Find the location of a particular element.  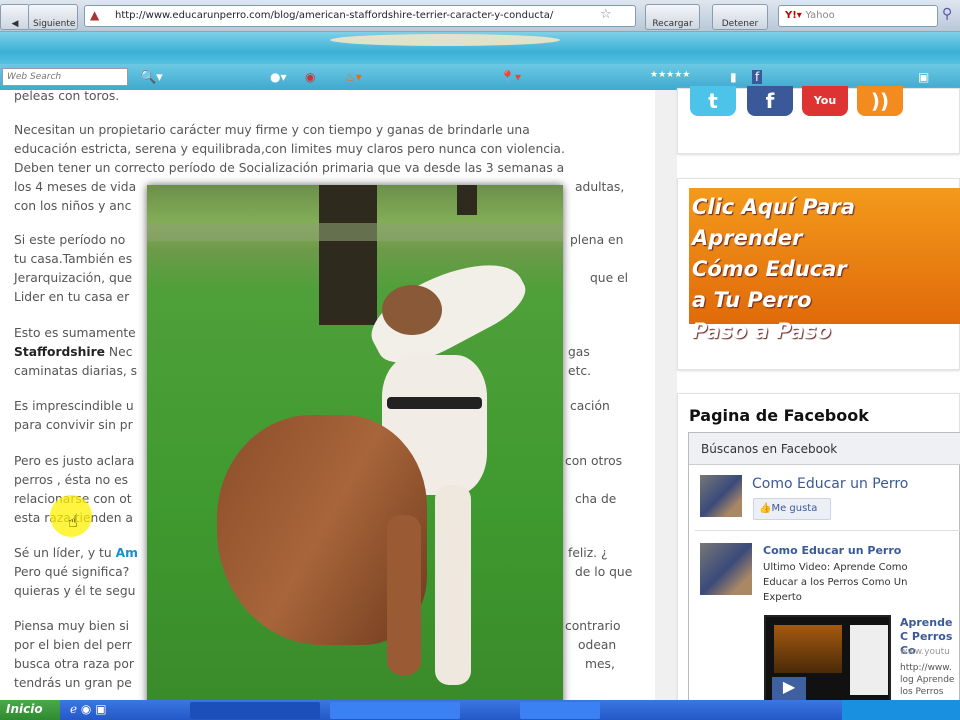

addon-icon: ◉ is located at coordinates (310, 77).